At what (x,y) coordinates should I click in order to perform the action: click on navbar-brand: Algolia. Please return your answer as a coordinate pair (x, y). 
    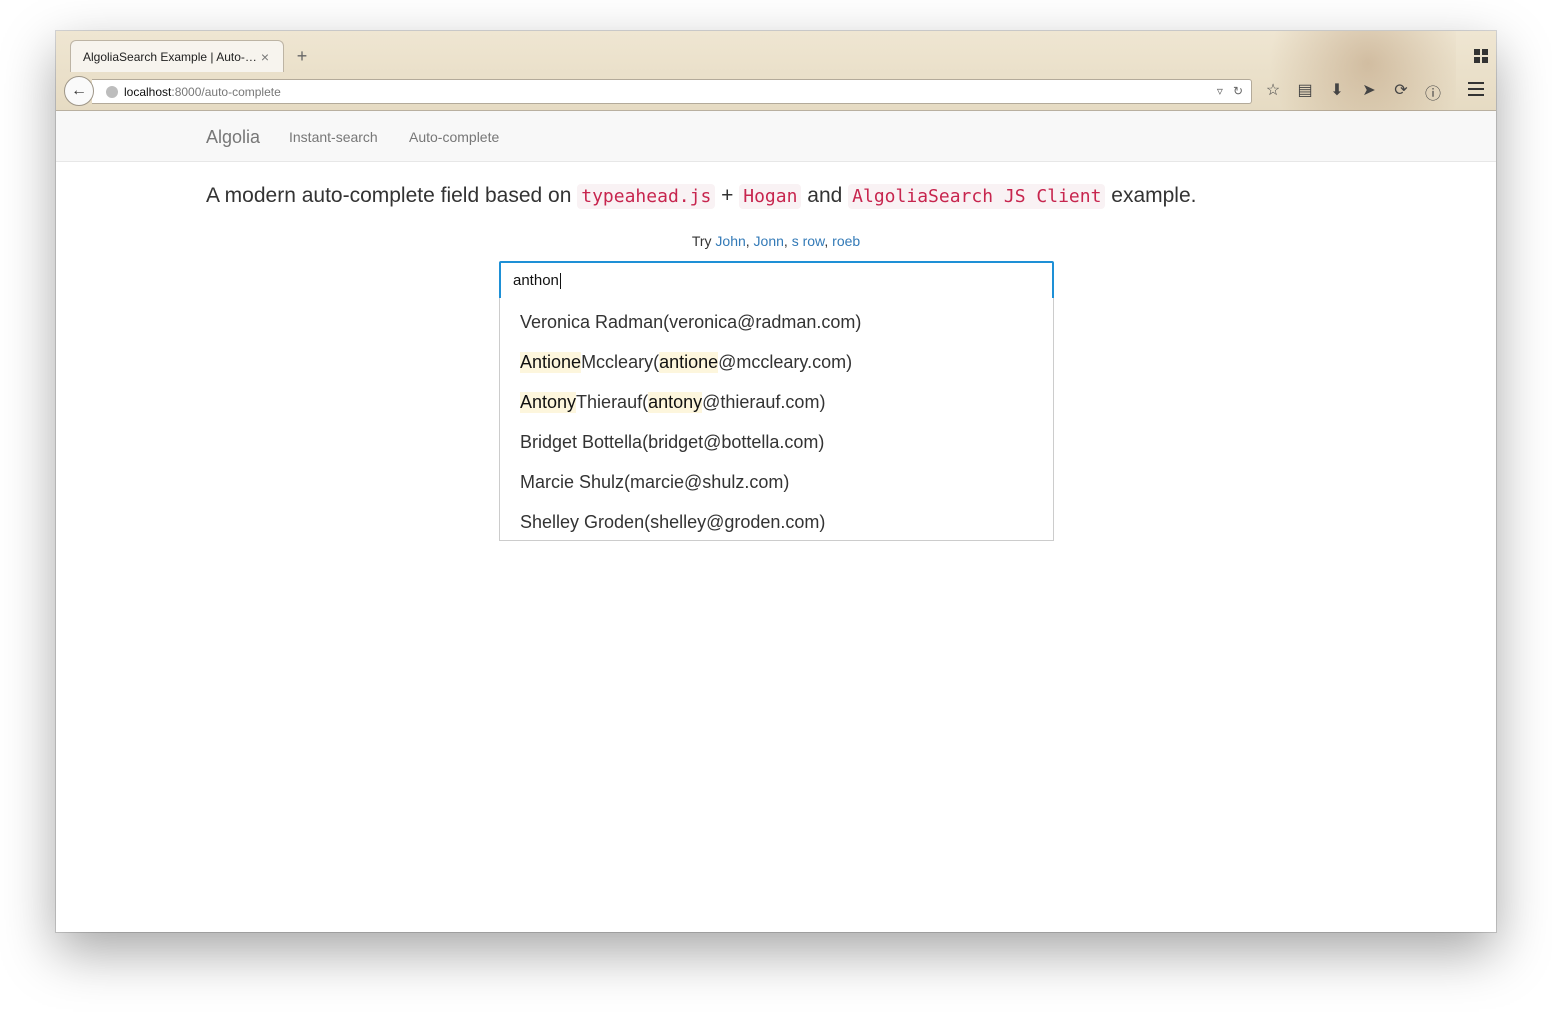
    Looking at the image, I should click on (233, 137).